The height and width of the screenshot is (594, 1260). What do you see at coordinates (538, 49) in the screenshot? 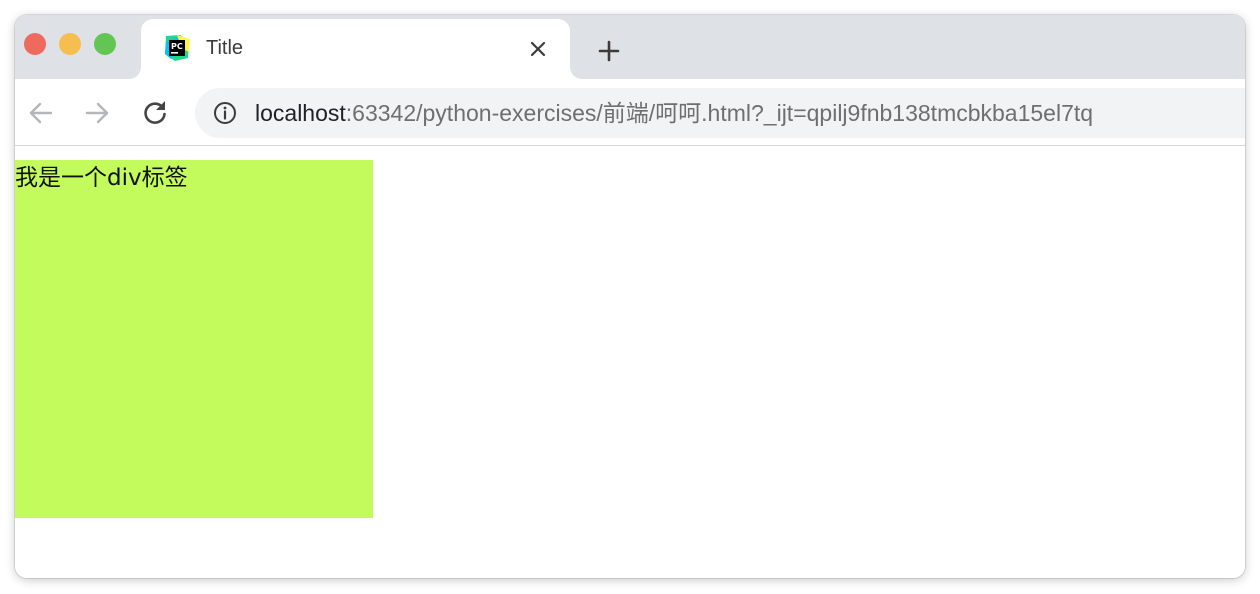
I see `tab-close-icon` at bounding box center [538, 49].